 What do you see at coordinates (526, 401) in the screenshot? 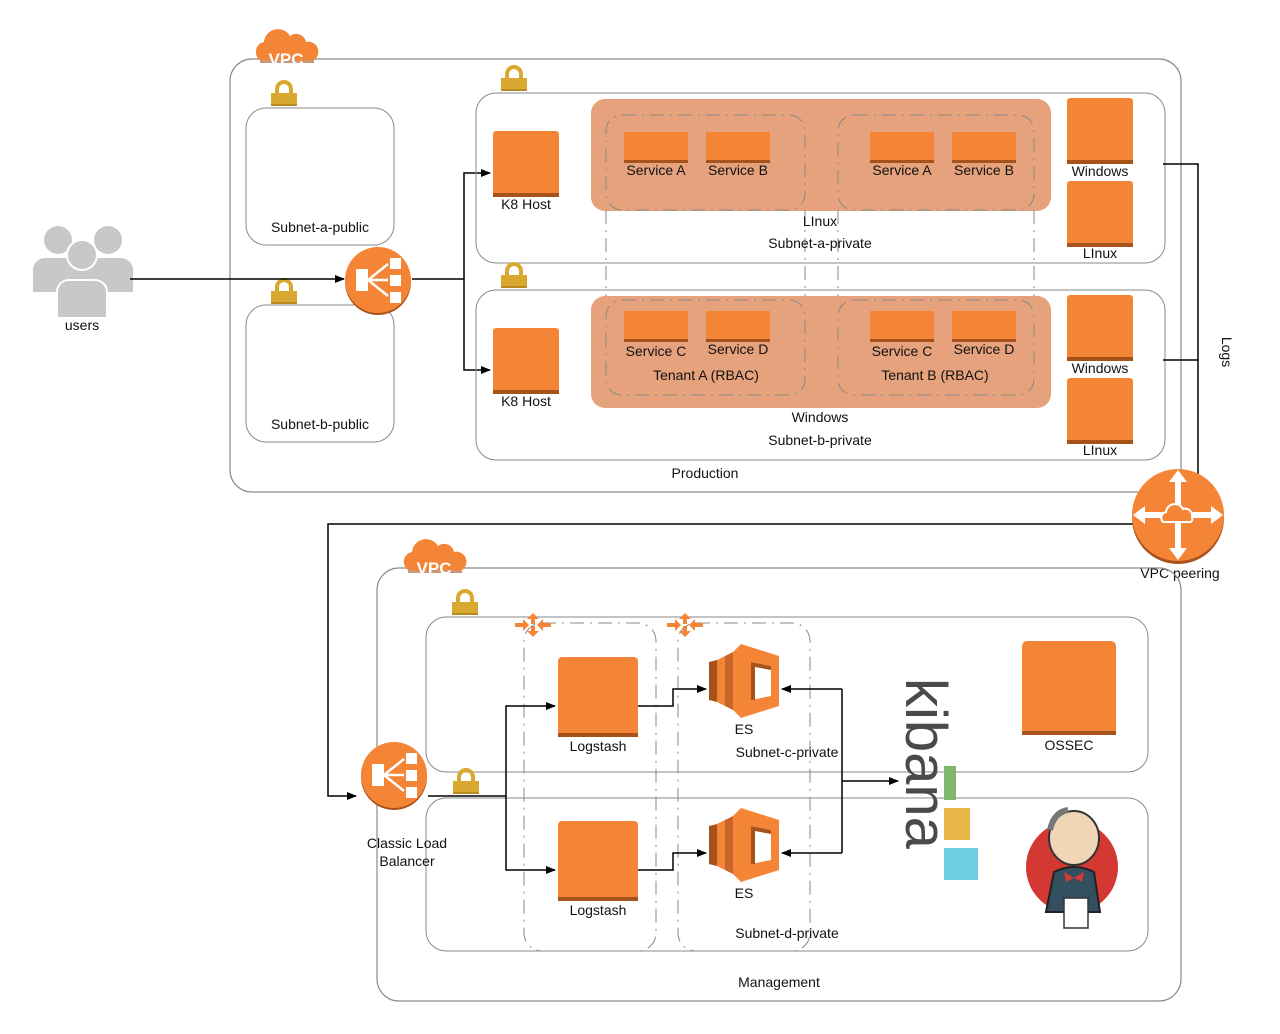
I see `k8-host-b-label: K8 Host` at bounding box center [526, 401].